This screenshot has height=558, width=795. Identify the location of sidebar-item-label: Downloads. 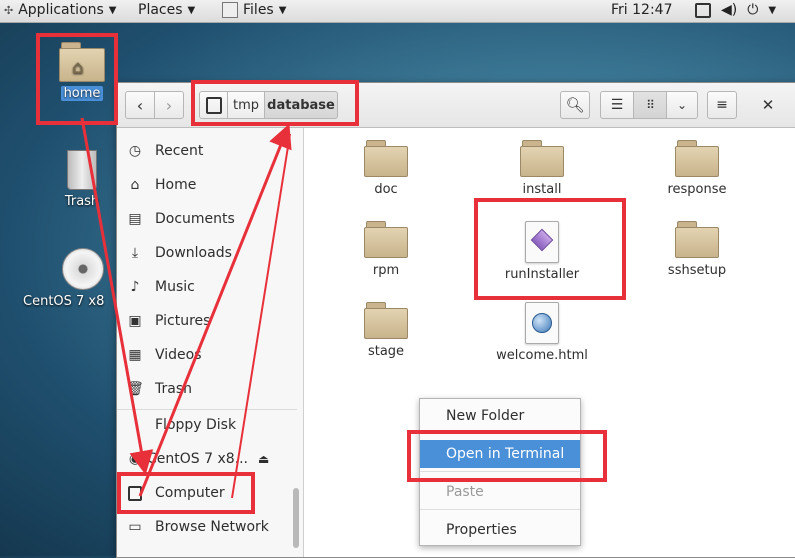
(193, 253).